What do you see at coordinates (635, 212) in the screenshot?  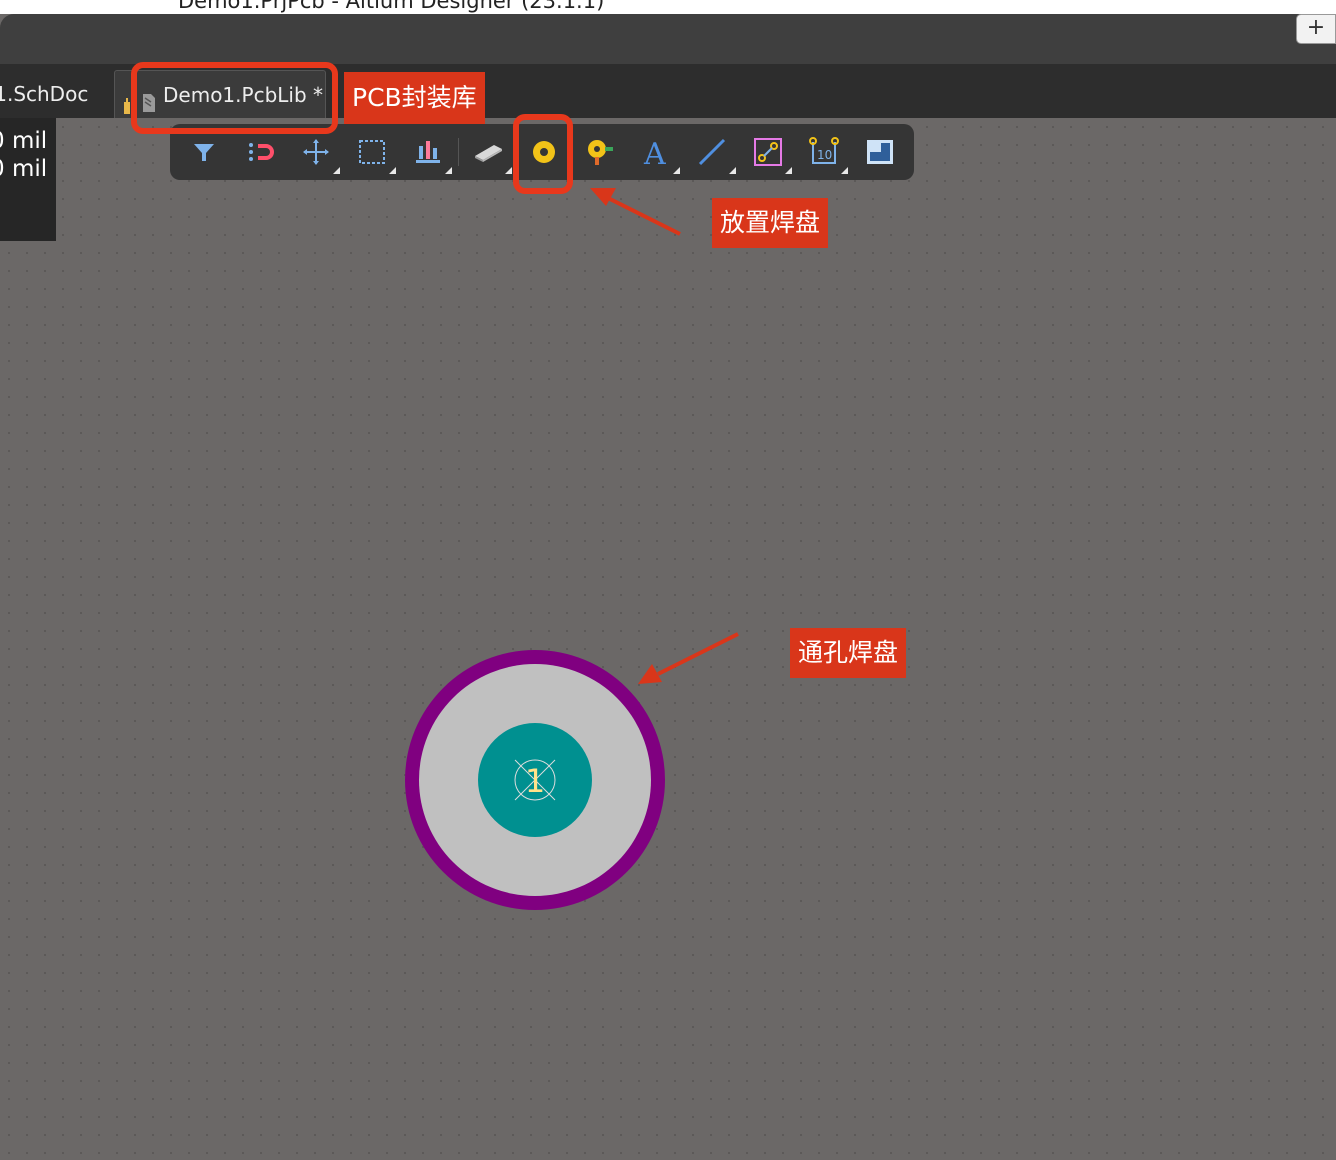 I see `arrow-to-place-pad` at bounding box center [635, 212].